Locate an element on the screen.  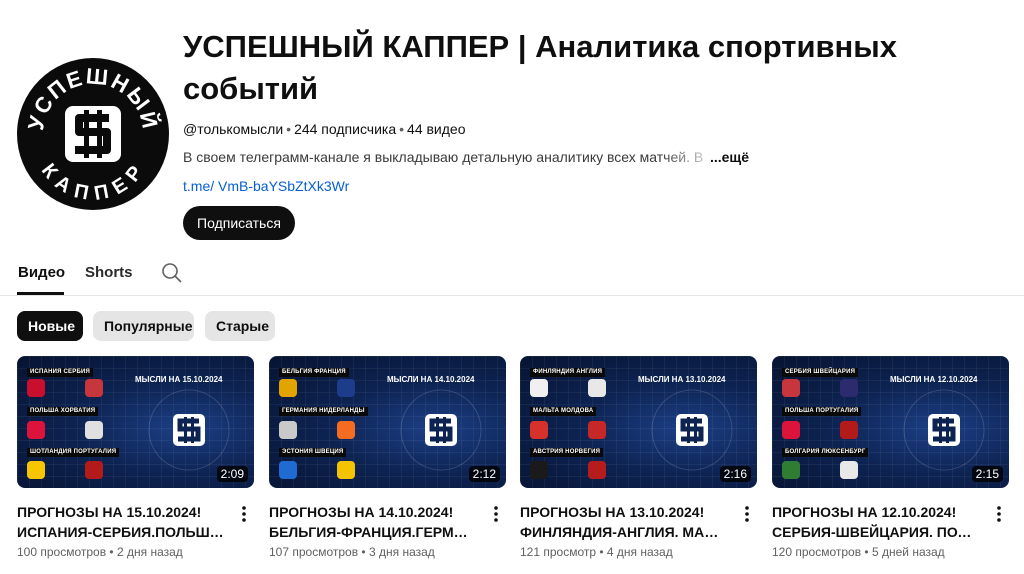
thumbnail-banner: МЫСЛИ НА 13.10.2024 is located at coordinates (682, 379).